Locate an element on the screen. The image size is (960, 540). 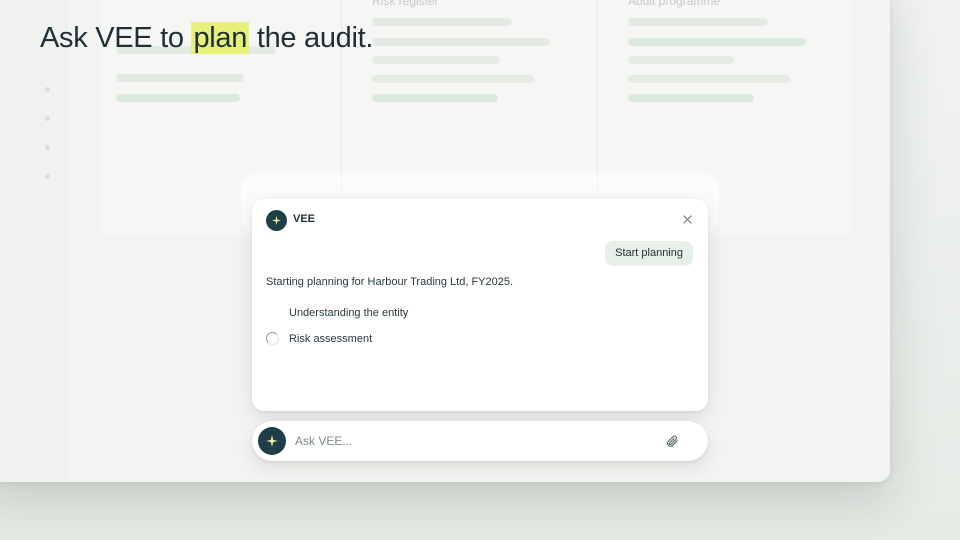
headline-before: Ask VEE to is located at coordinates (116, 38).